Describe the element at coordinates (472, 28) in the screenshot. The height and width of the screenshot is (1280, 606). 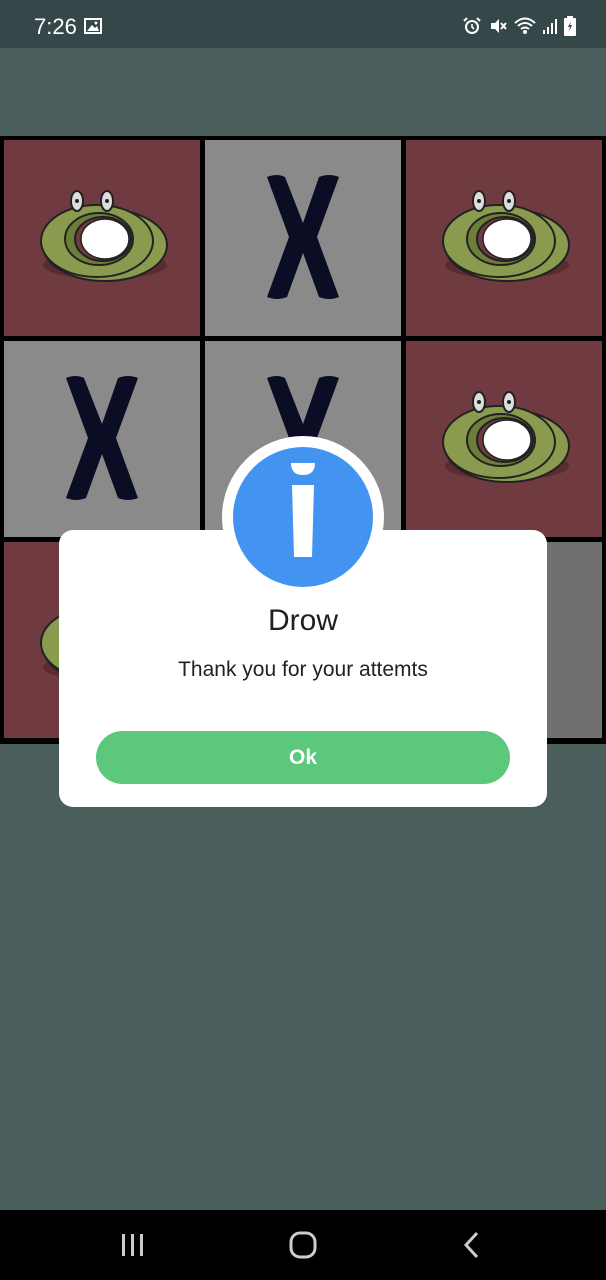
I see `alarm-icon` at that location.